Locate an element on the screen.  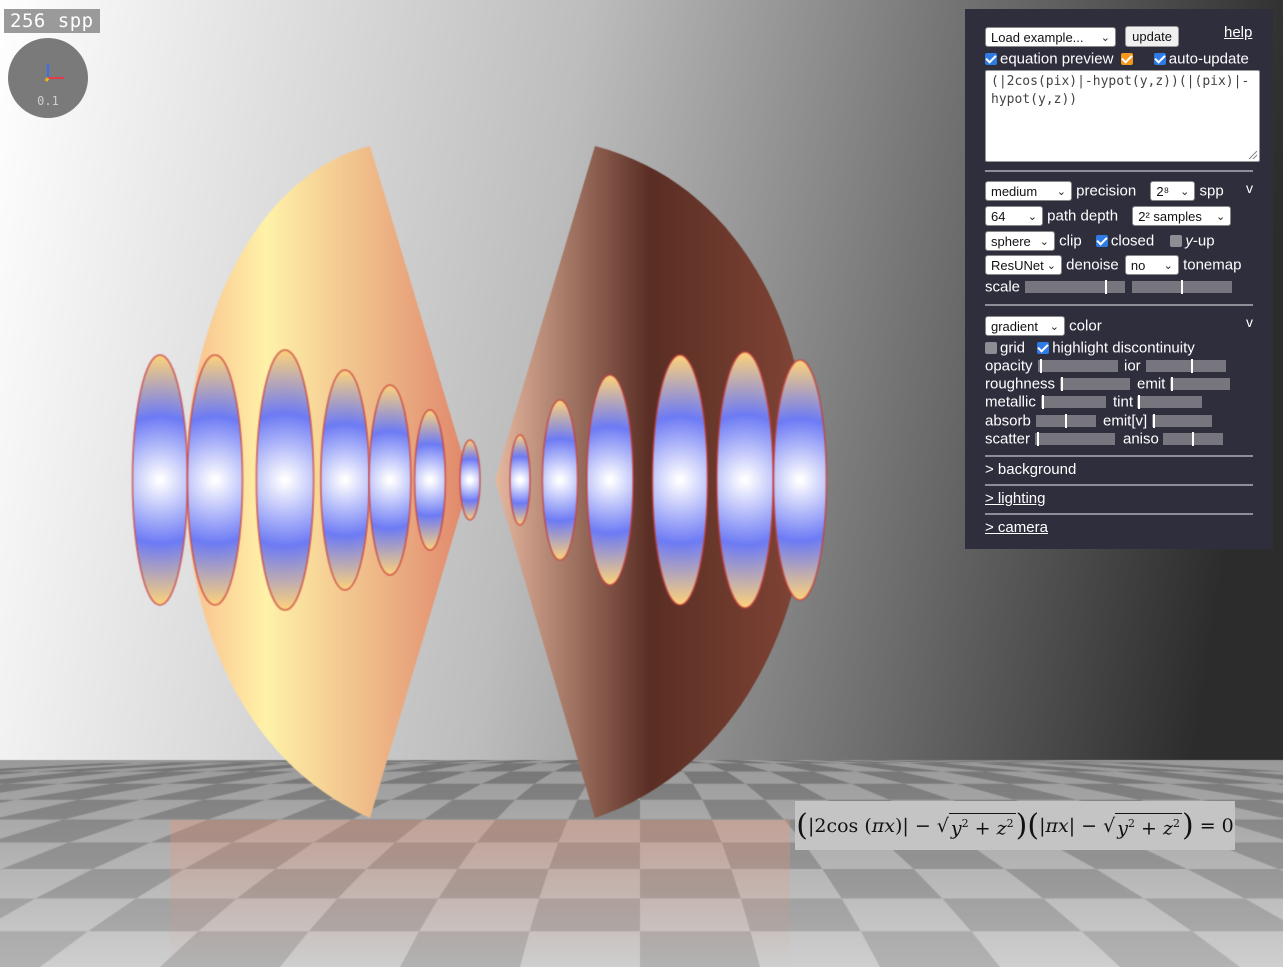
closed-label: closed is located at coordinates (1132, 241).